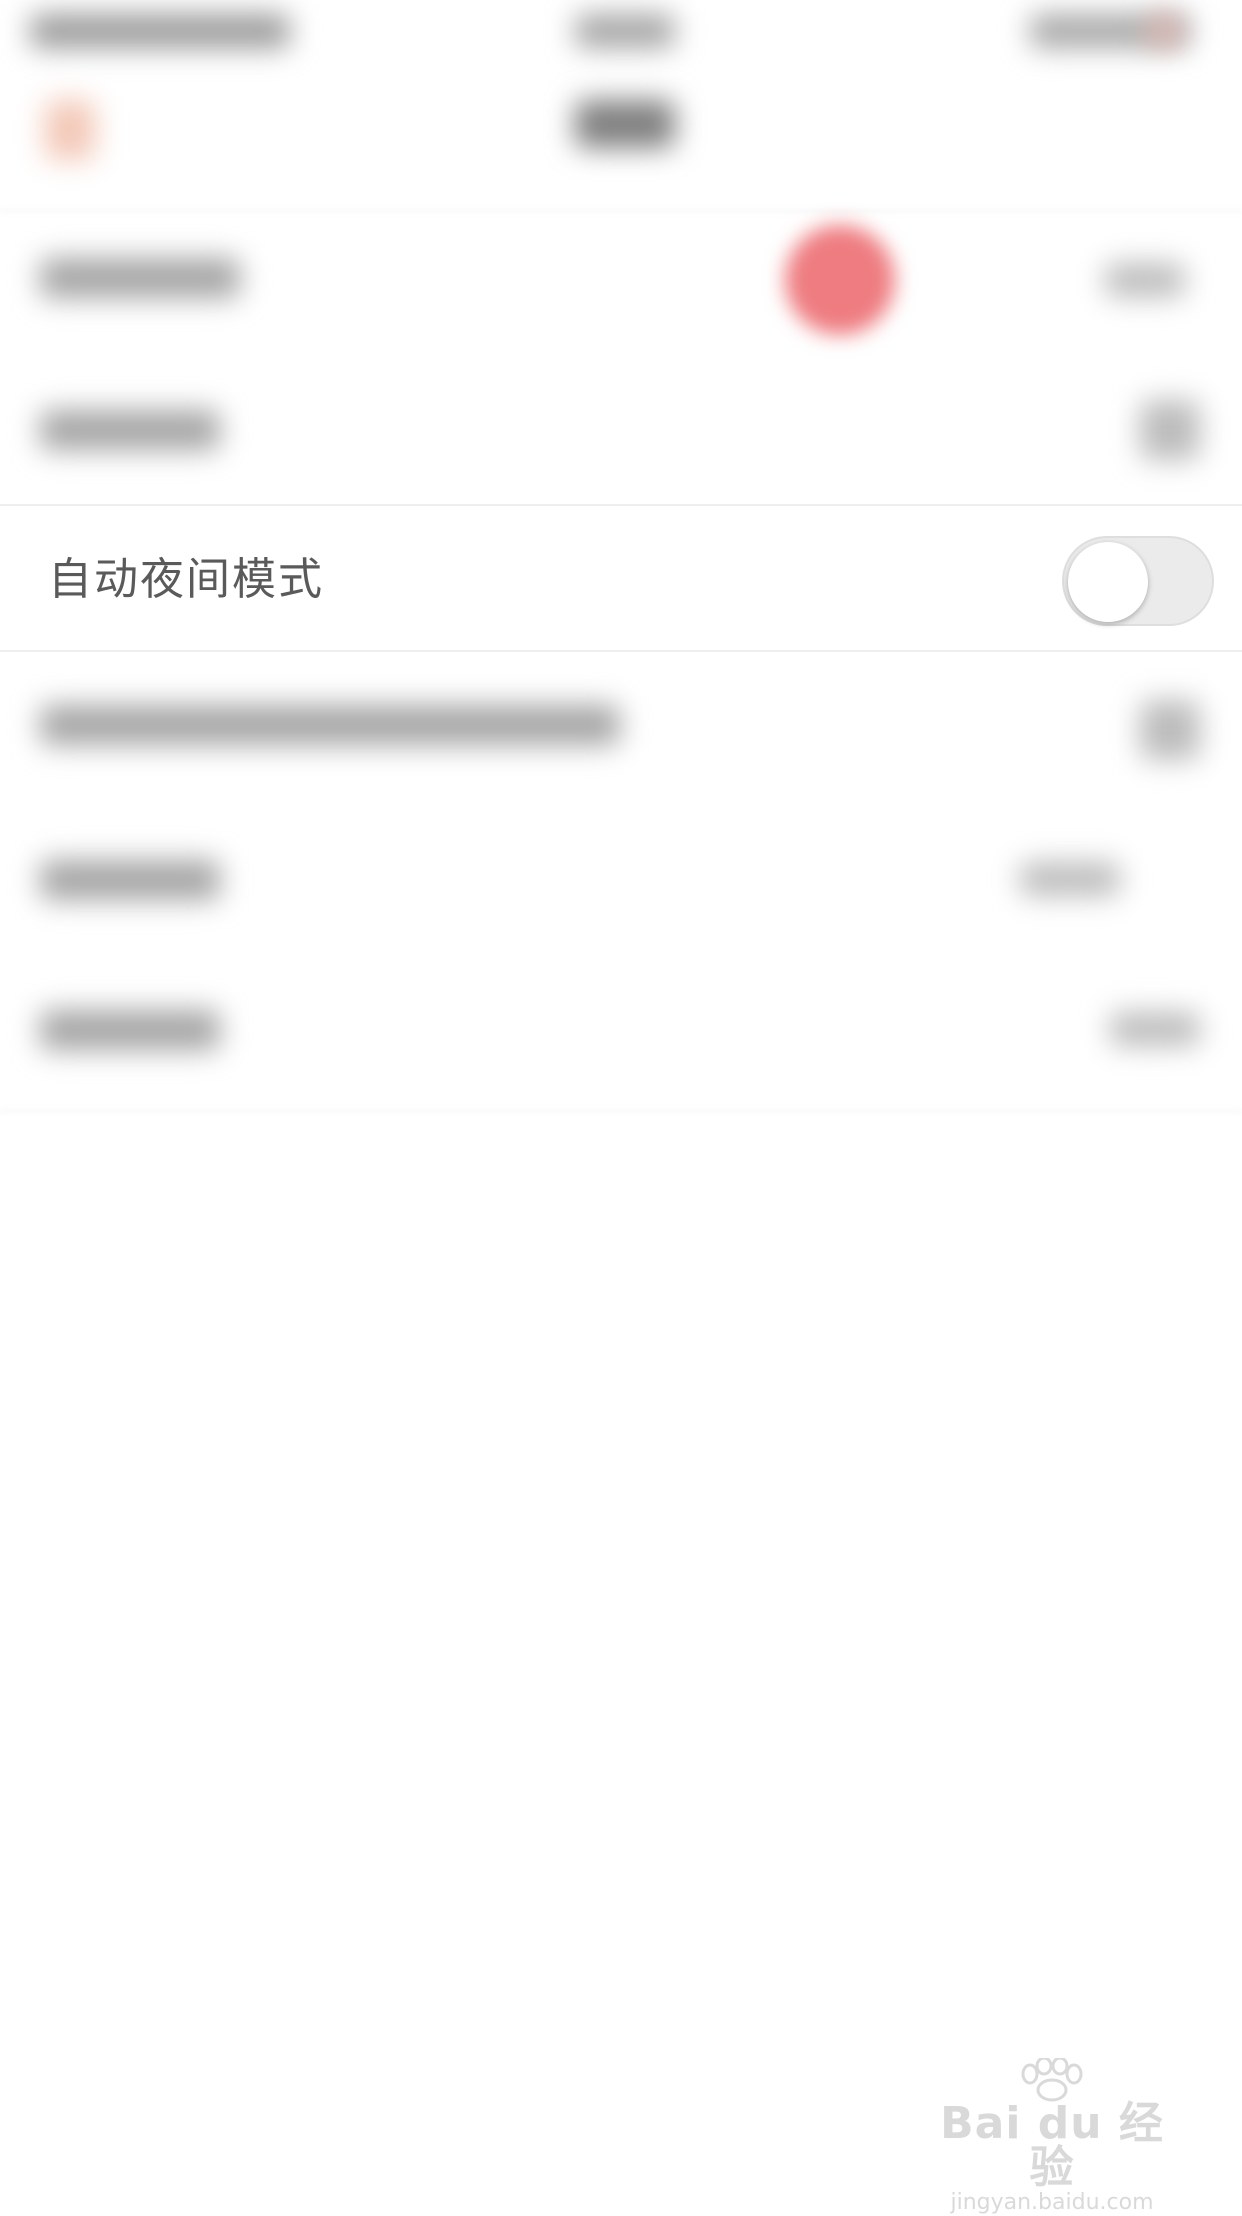 The height and width of the screenshot is (2216, 1242). What do you see at coordinates (1052, 2202) in the screenshot?
I see `watermark-url: jingyan.baidu.com` at bounding box center [1052, 2202].